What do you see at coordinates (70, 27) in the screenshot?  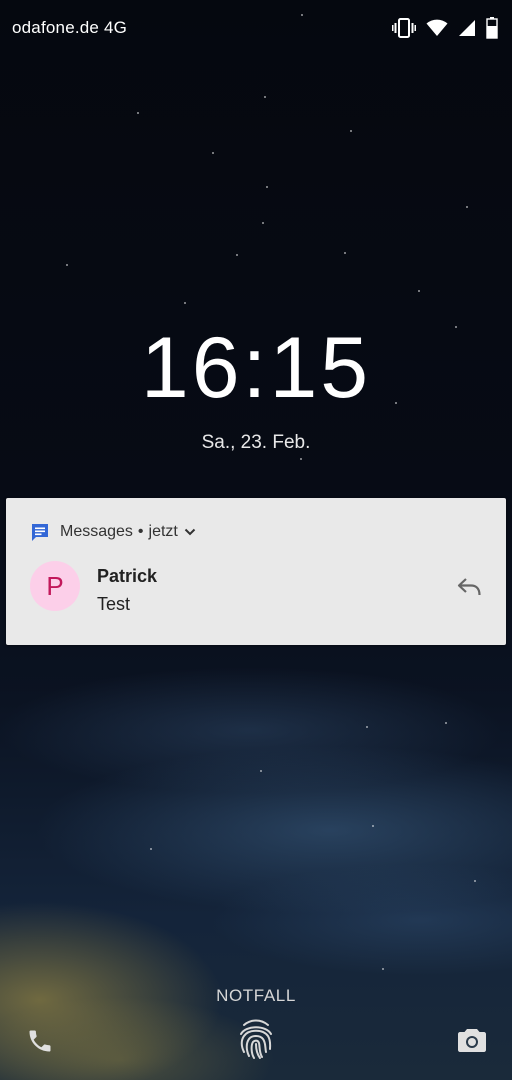 I see `carrier-label: odafone.de 4G` at bounding box center [70, 27].